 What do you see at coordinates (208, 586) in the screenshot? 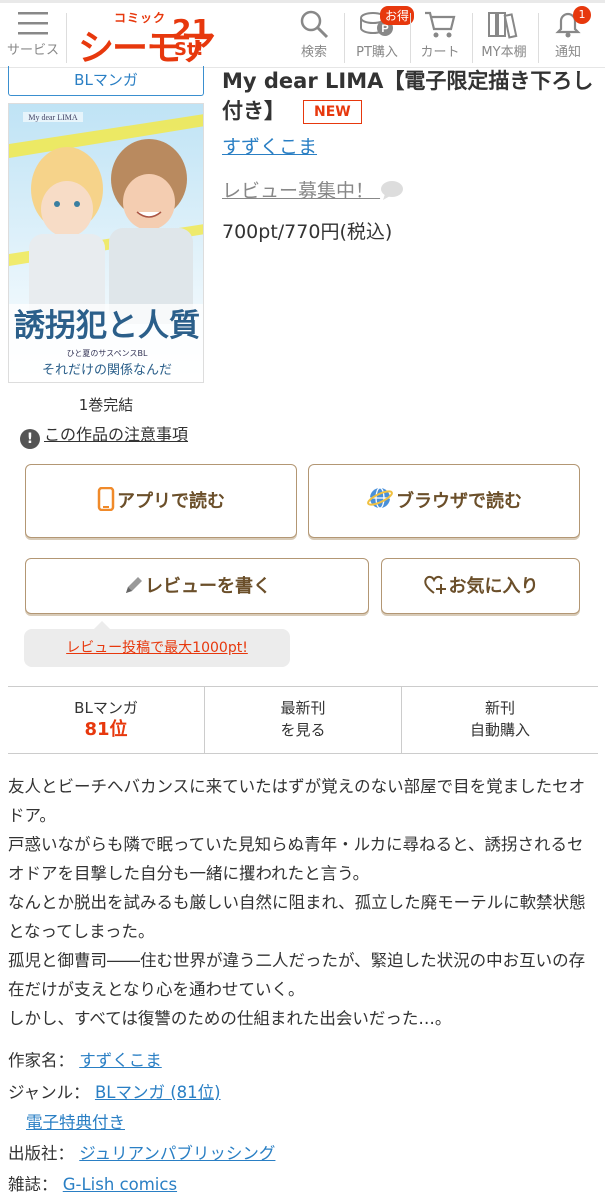
I see `write-review-label: レビューを書く` at bounding box center [208, 586].